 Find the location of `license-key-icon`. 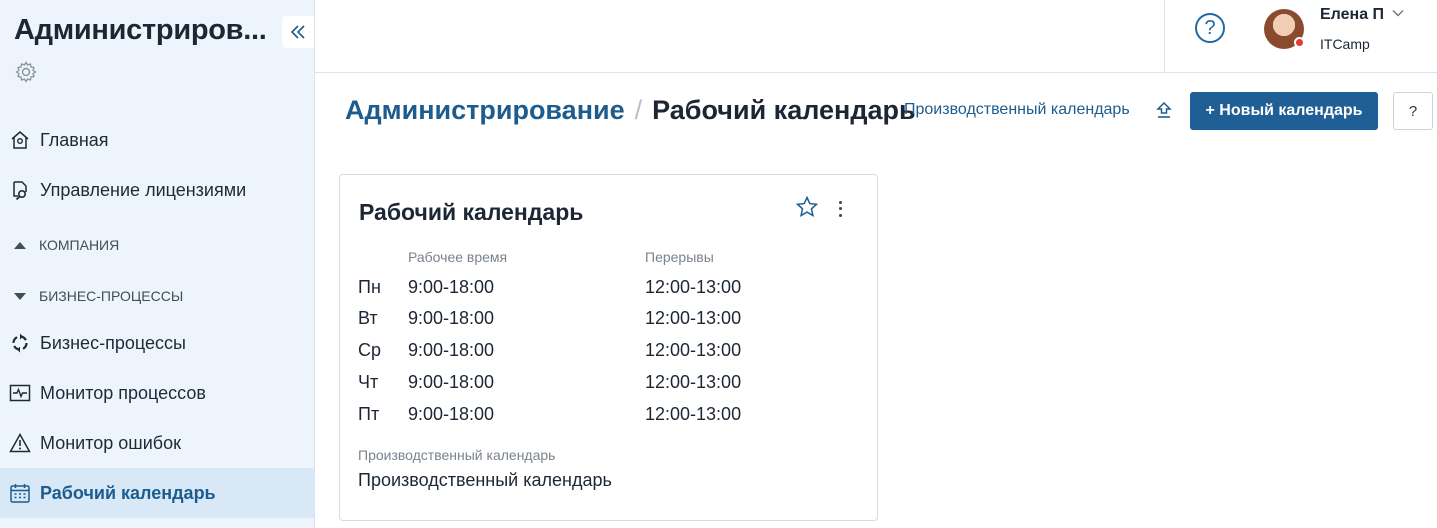

license-key-icon is located at coordinates (20, 190).